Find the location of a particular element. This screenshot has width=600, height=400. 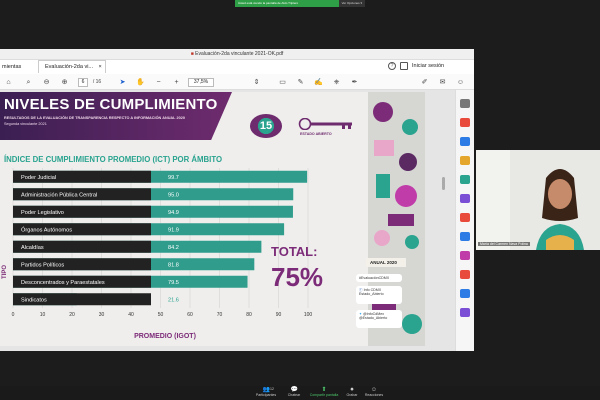

fill-sign-tool-icon is located at coordinates (465, 255).